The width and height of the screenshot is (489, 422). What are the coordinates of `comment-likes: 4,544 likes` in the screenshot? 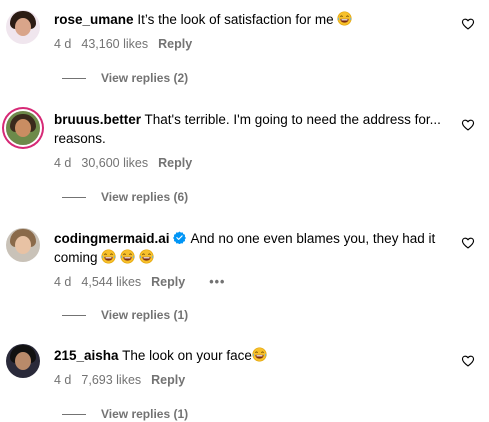 It's located at (111, 282).